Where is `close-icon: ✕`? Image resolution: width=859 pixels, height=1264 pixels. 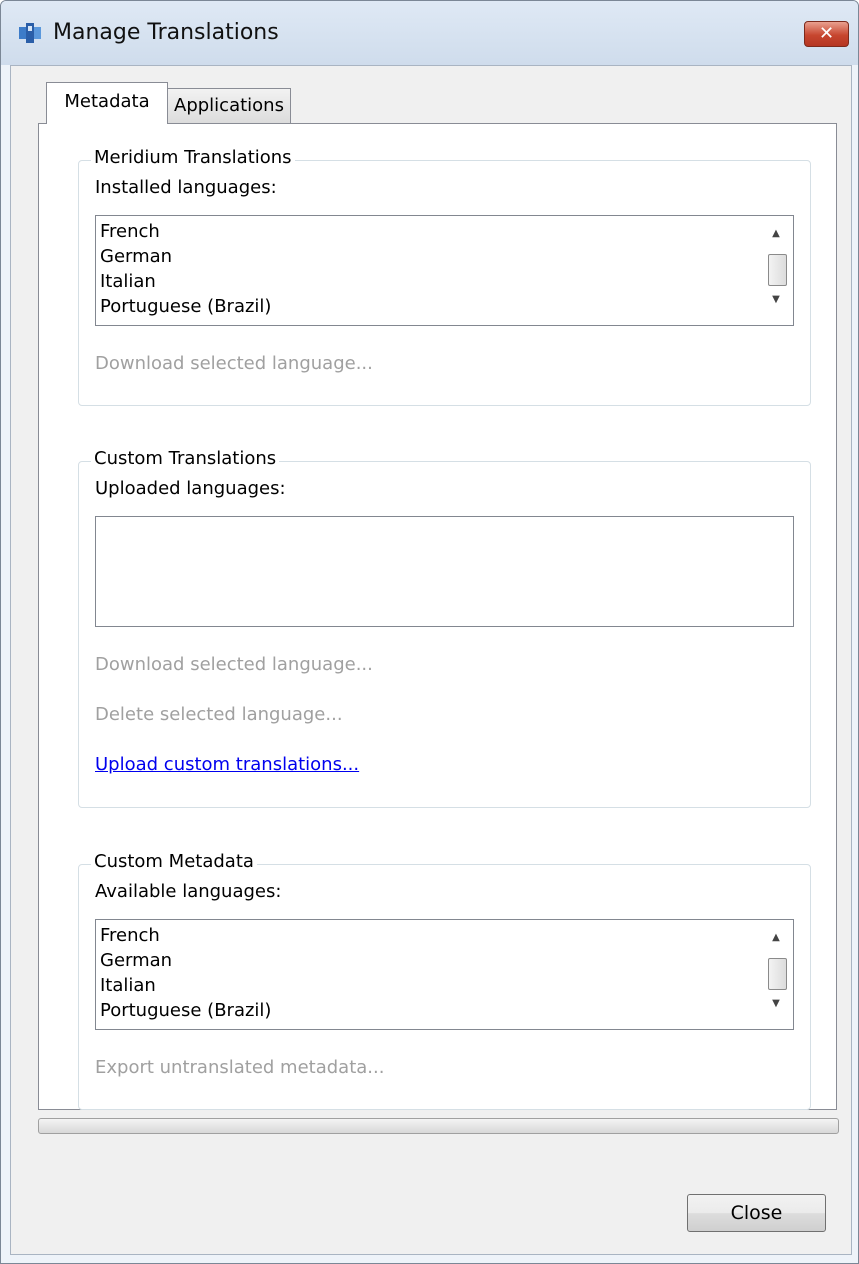
close-icon: ✕ is located at coordinates (826, 33).